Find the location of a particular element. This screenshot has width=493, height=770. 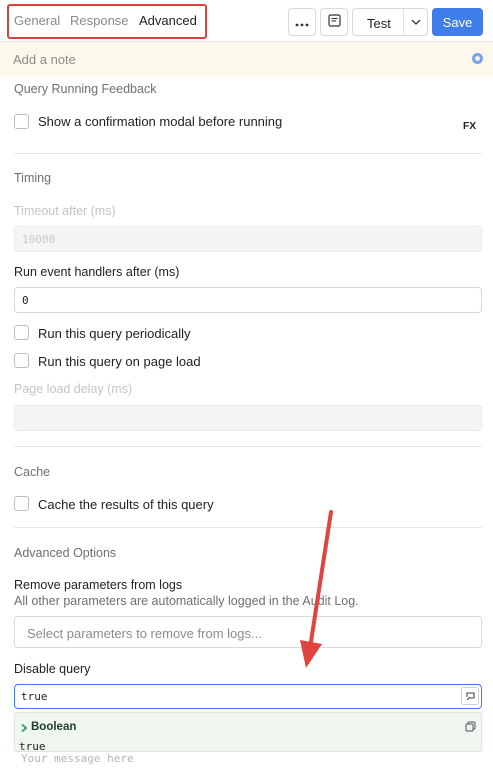

run-event-handlers-value: 0 is located at coordinates (25, 300).